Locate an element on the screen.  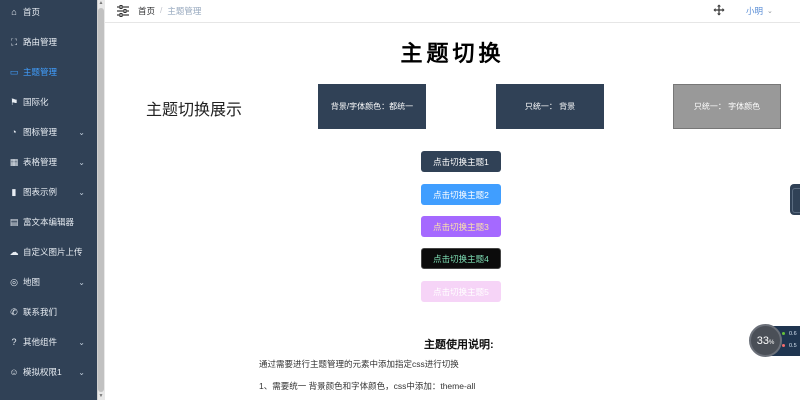
question-icon: ? is located at coordinates (14, 341).